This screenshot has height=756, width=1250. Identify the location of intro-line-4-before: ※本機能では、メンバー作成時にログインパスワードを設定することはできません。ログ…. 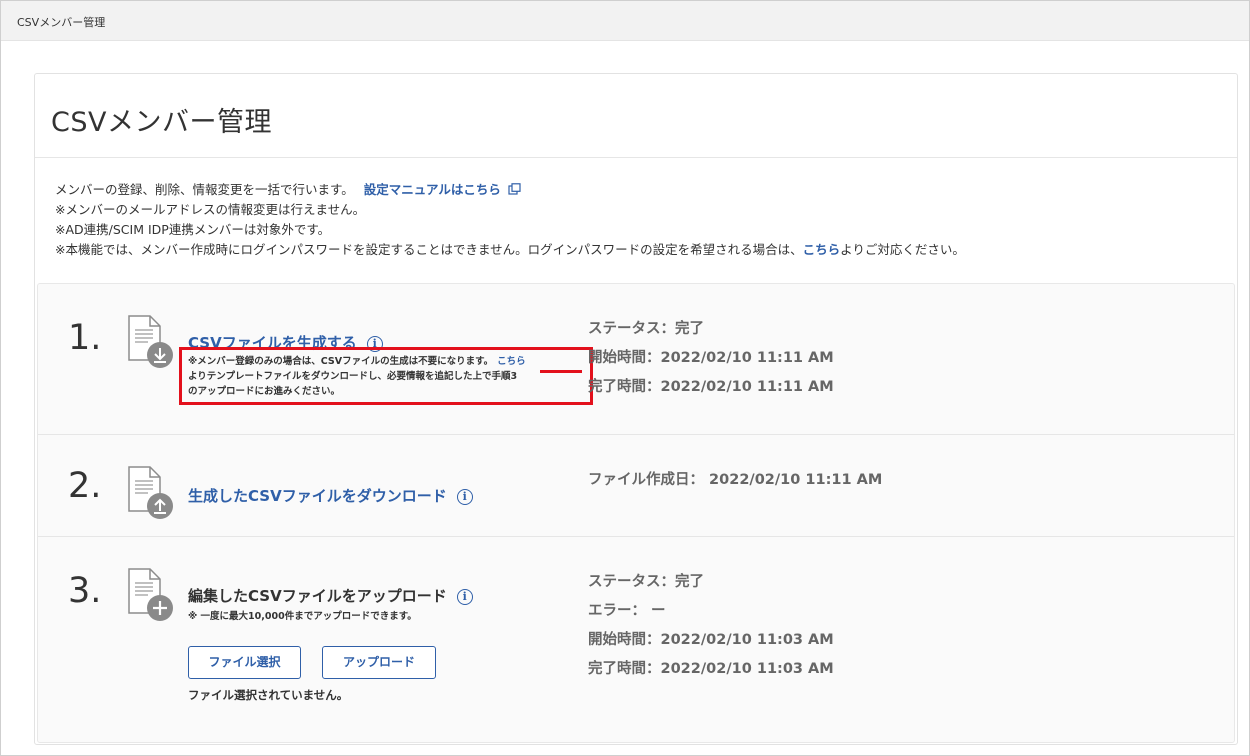
(429, 249).